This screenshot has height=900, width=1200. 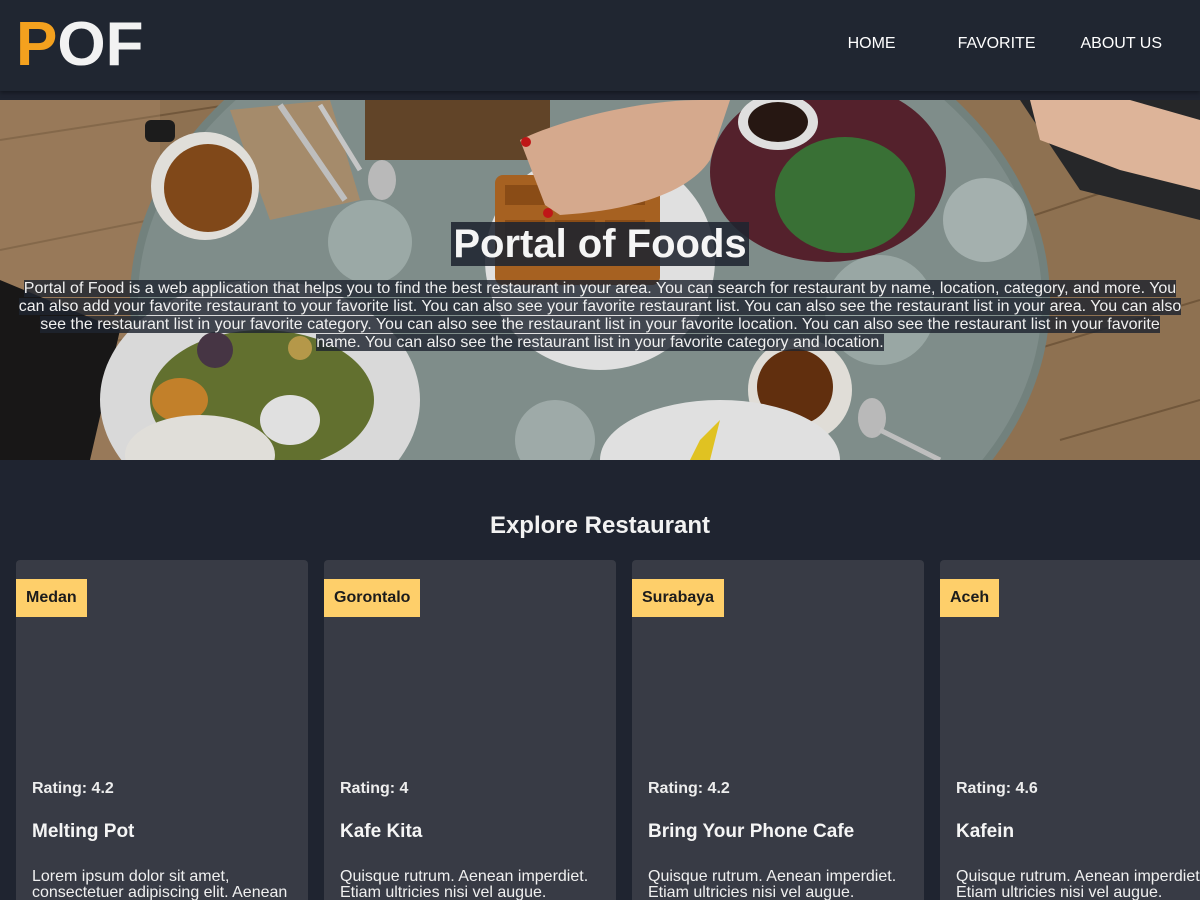 I want to click on hero-title: Portal of Foods, so click(x=600, y=244).